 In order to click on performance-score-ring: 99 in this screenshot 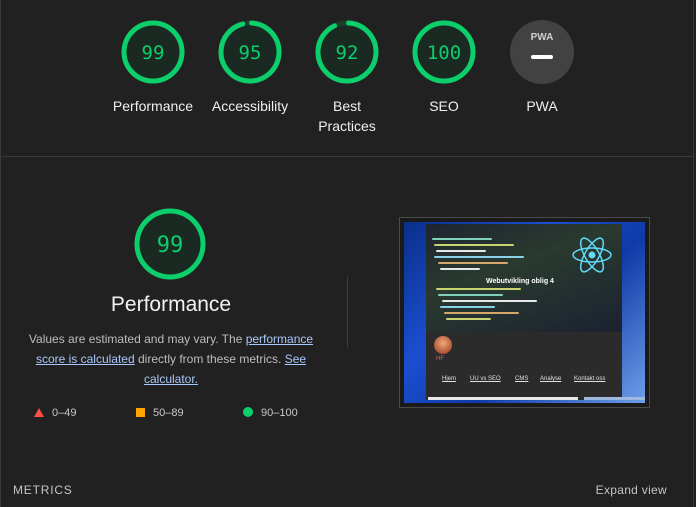, I will do `click(153, 52)`.